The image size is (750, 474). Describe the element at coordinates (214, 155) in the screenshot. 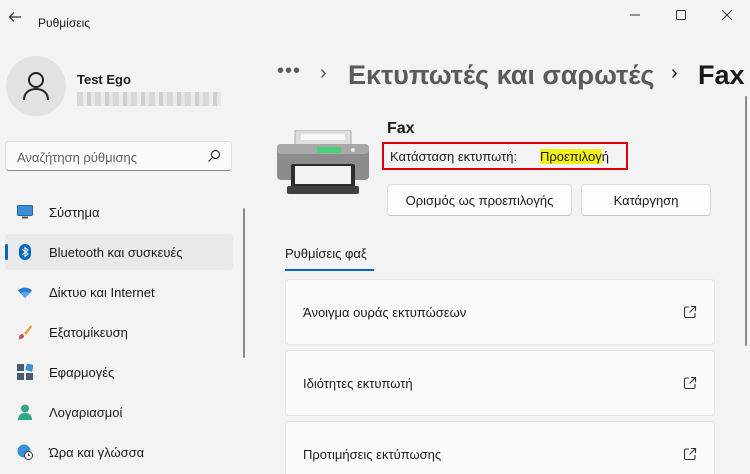

I see `search-icon` at that location.